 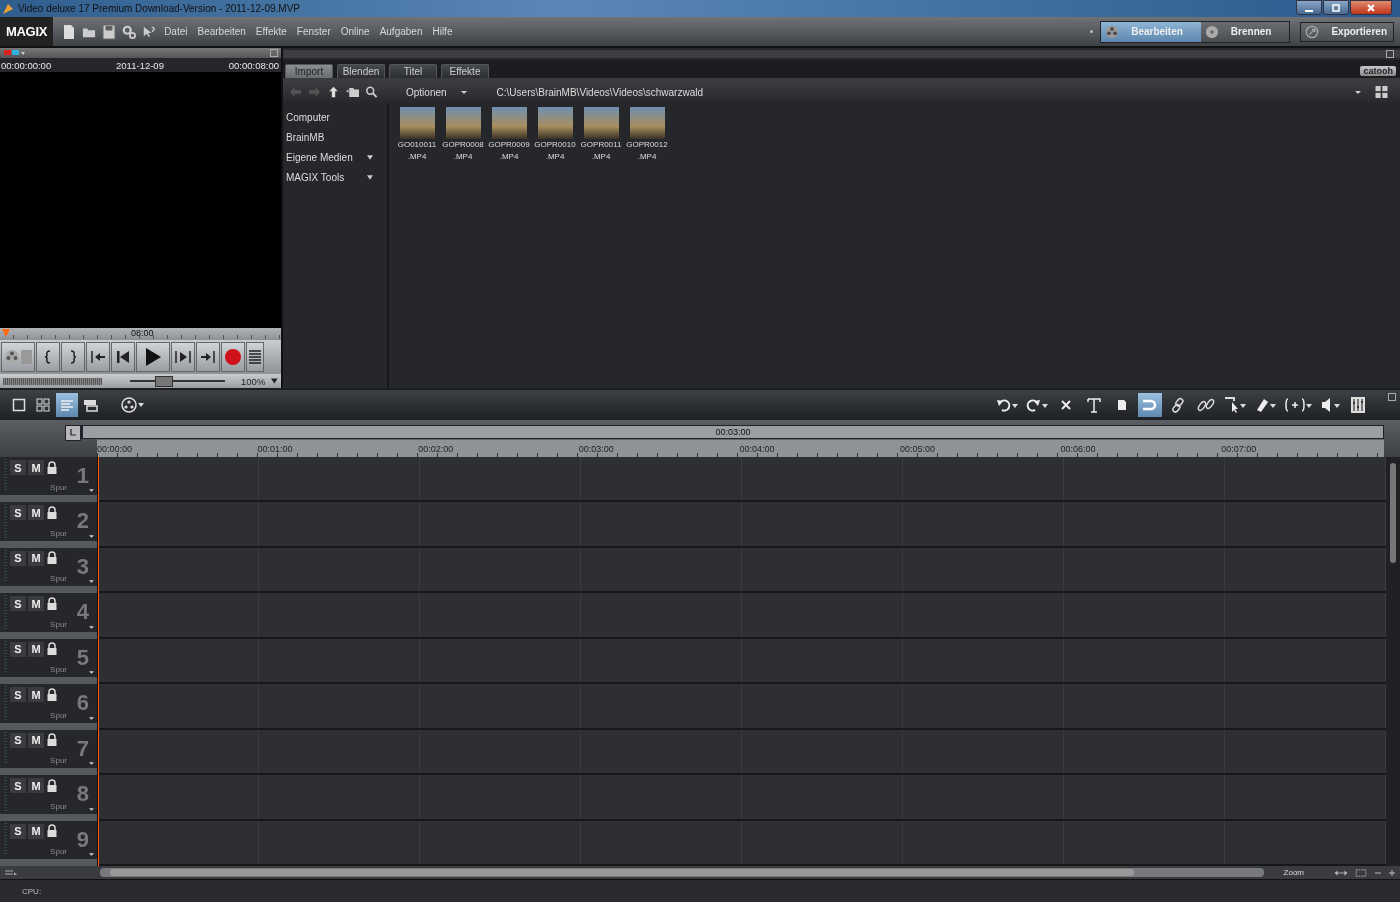 What do you see at coordinates (313, 31) in the screenshot?
I see `menu-item: Fenster` at bounding box center [313, 31].